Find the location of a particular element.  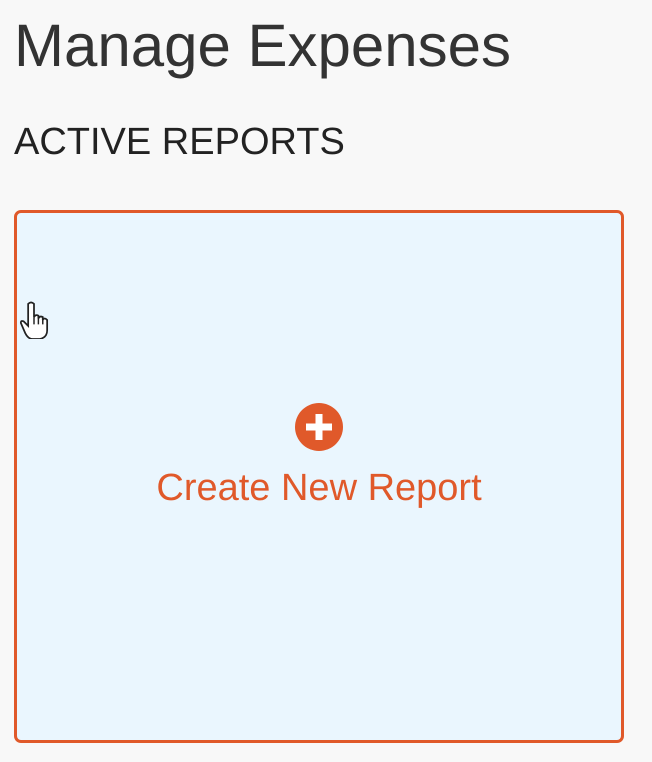

create-report-label: Create New Report is located at coordinates (319, 488).